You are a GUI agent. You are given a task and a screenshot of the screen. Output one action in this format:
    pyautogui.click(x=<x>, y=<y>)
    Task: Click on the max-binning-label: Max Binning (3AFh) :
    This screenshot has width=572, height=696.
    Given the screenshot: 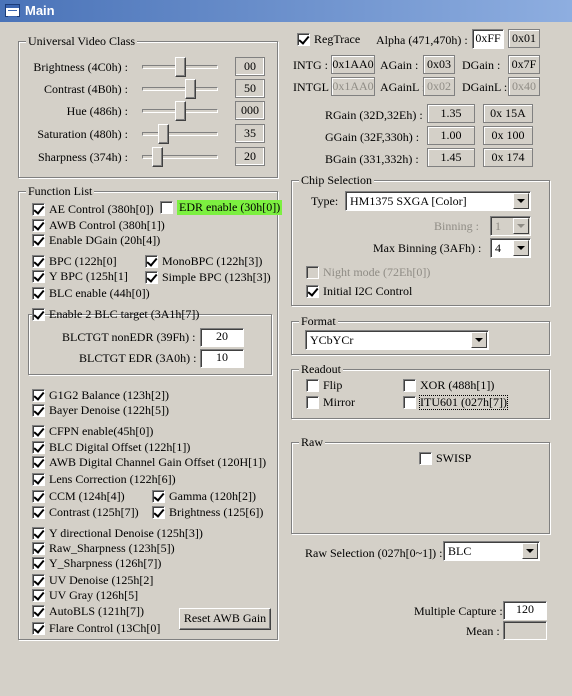 What is the action you would take?
    pyautogui.click(x=427, y=248)
    